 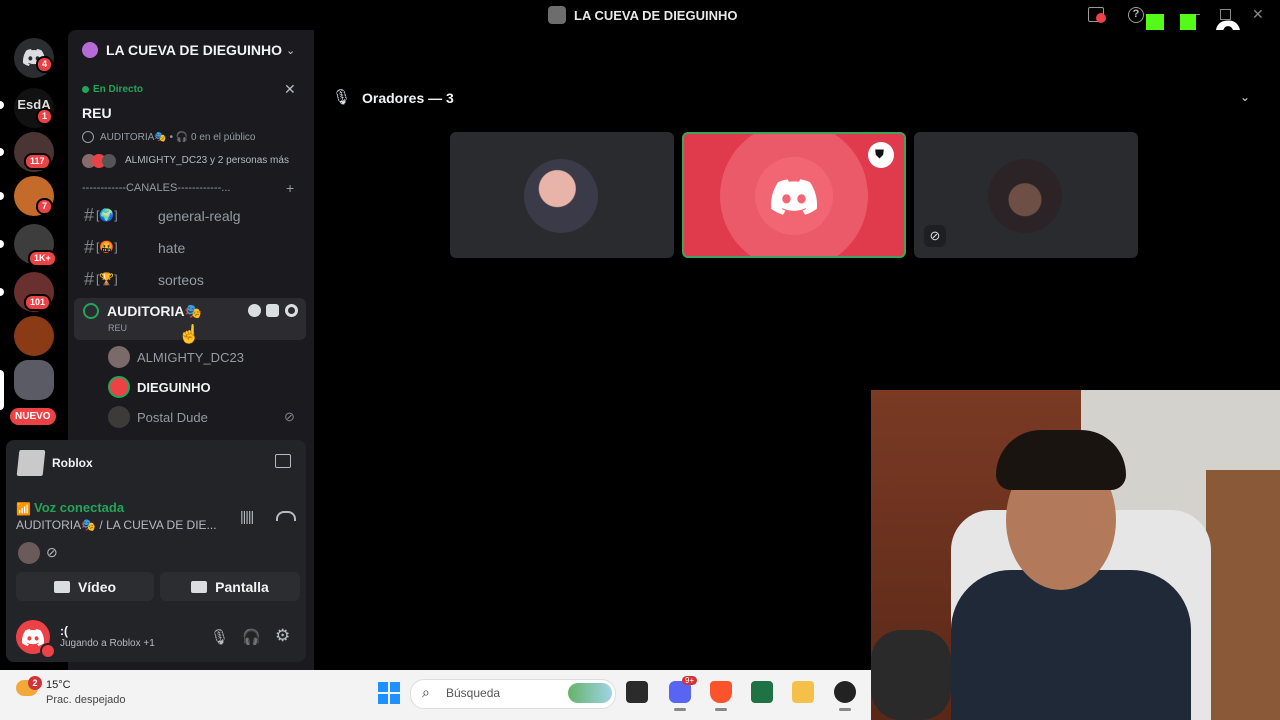 What do you see at coordinates (34, 336) in the screenshot?
I see `server-icon` at bounding box center [34, 336].